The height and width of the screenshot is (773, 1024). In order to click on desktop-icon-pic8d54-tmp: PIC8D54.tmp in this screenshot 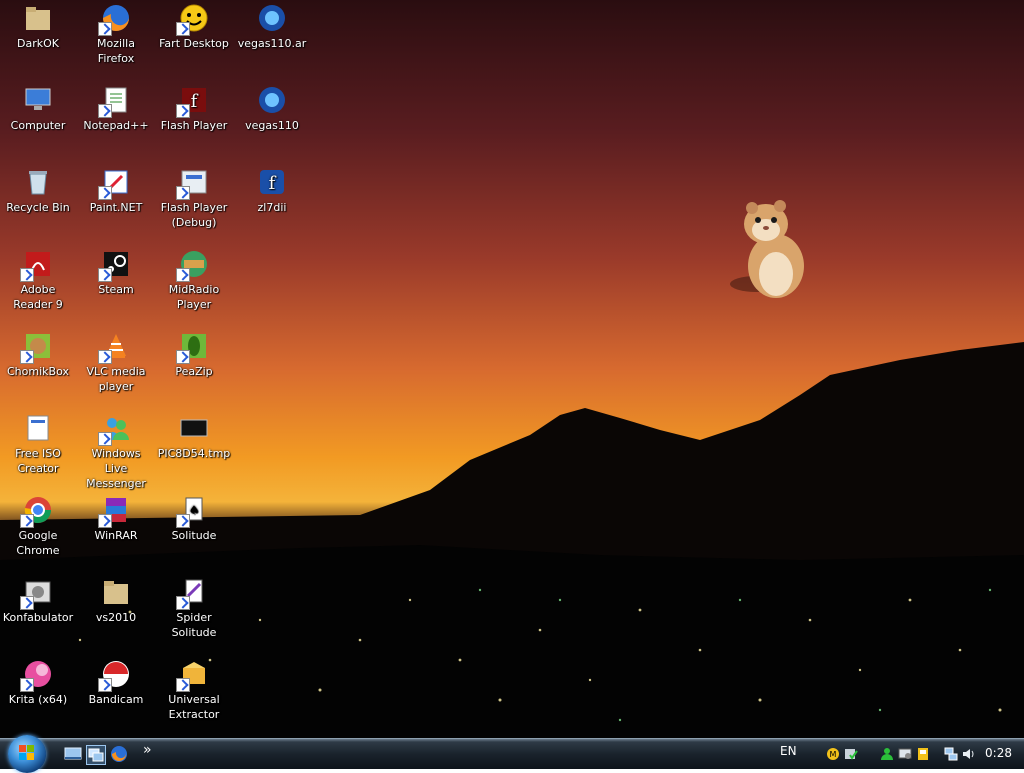, I will do `click(194, 435)`.